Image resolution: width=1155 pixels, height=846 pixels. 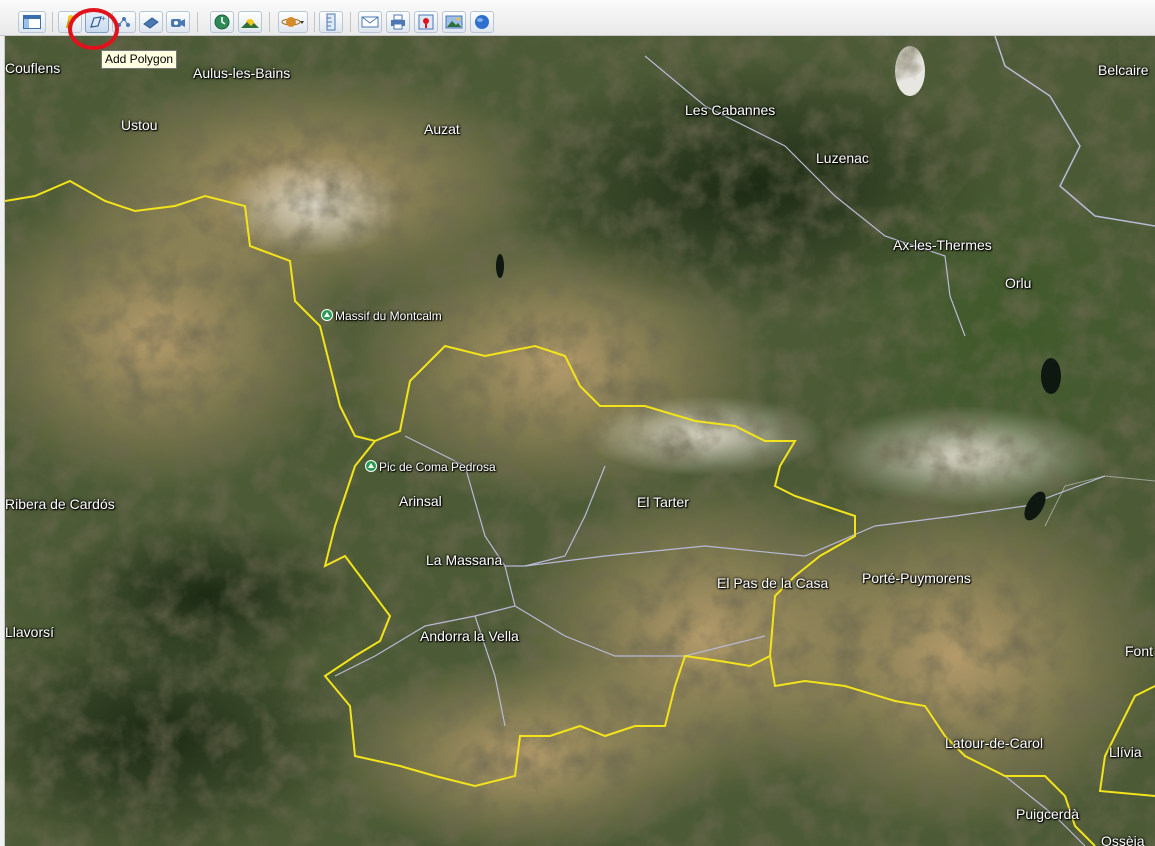 What do you see at coordinates (1123, 839) in the screenshot?
I see `map-label-osseja: Ossèja` at bounding box center [1123, 839].